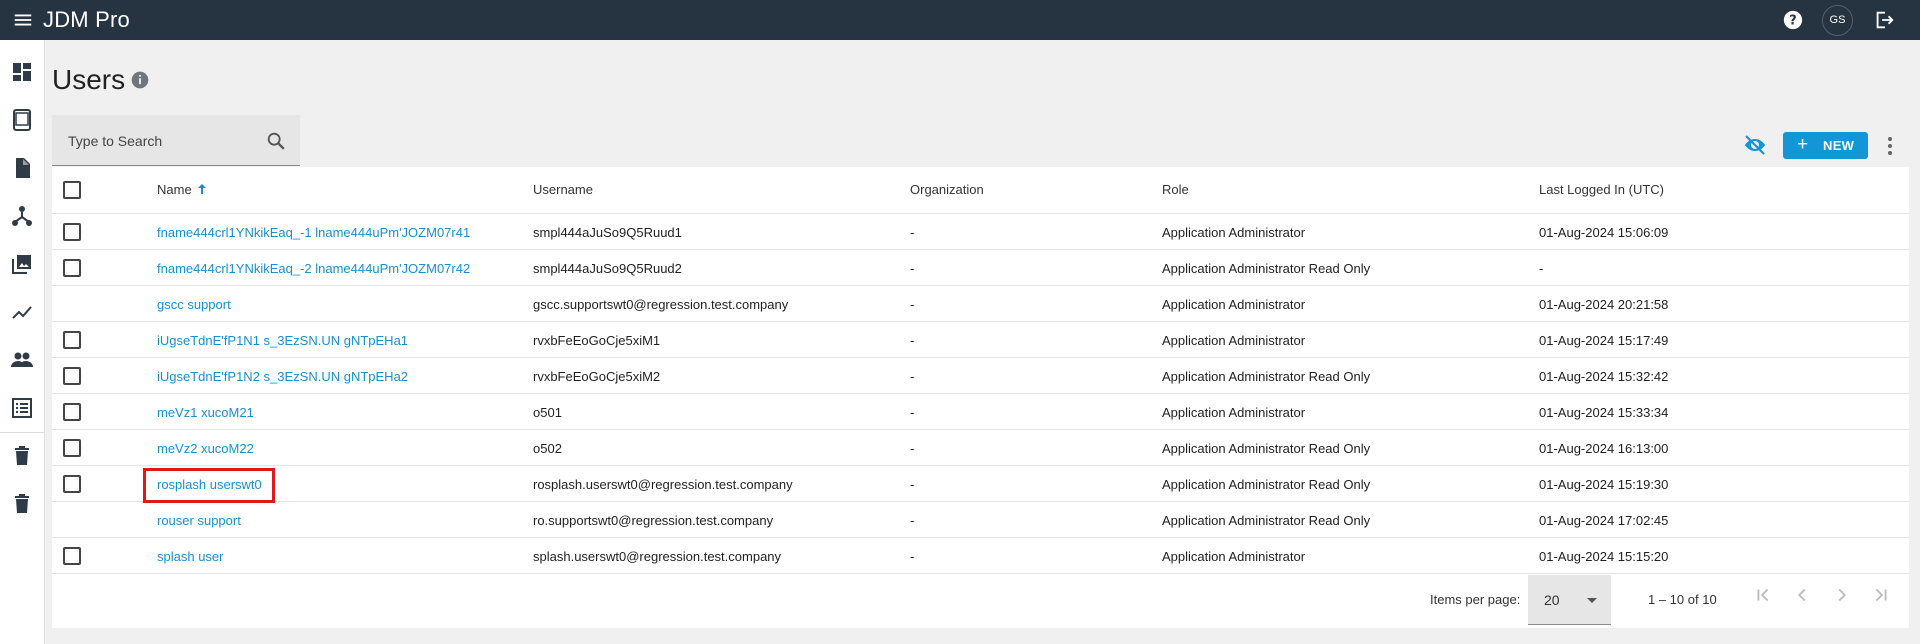 The height and width of the screenshot is (644, 1920). Describe the element at coordinates (1890, 146) in the screenshot. I see `more-vert-icon` at that location.